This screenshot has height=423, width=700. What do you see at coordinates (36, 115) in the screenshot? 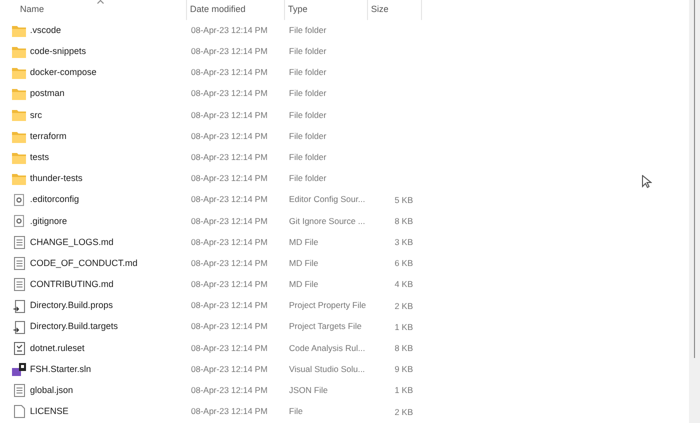
I see `file-name: src` at bounding box center [36, 115].